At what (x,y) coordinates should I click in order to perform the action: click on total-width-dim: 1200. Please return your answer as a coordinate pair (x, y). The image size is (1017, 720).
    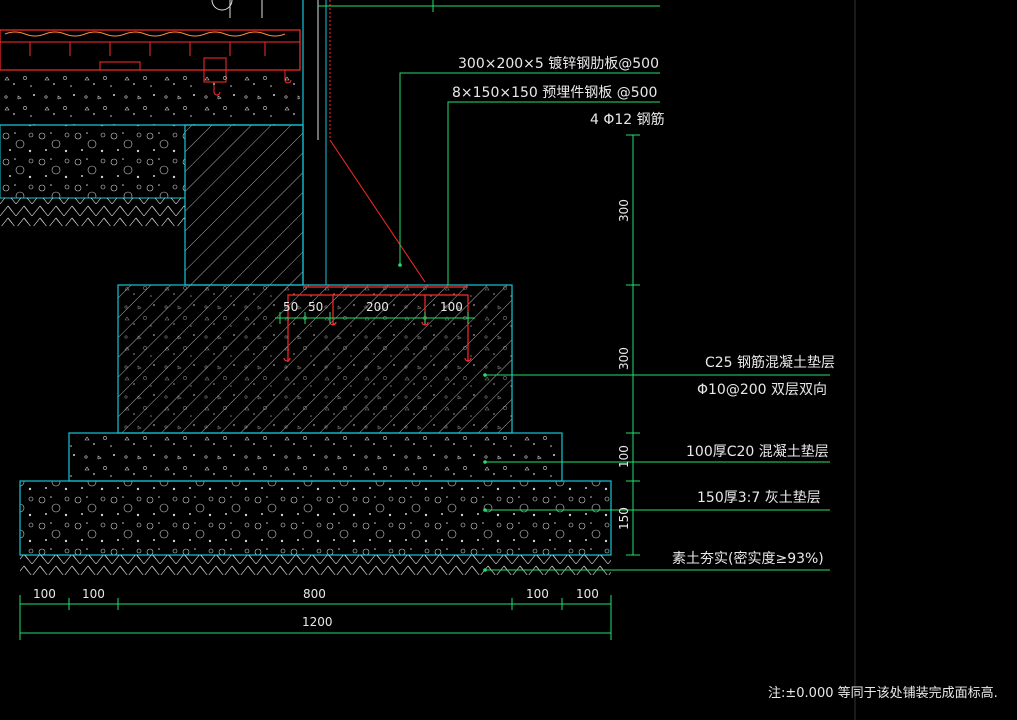
    Looking at the image, I should click on (317, 622).